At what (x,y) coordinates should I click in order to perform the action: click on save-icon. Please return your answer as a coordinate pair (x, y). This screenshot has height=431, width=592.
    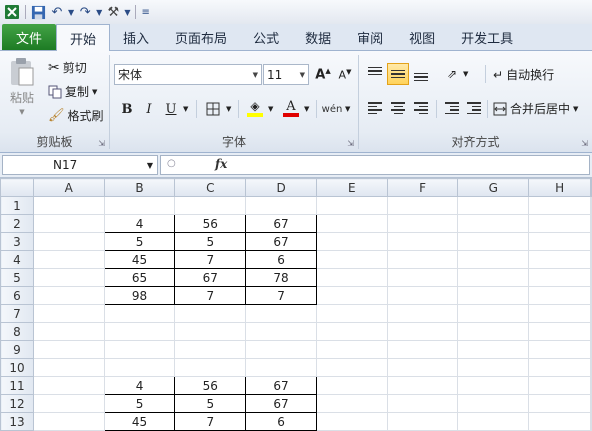
    Looking at the image, I should click on (38, 12).